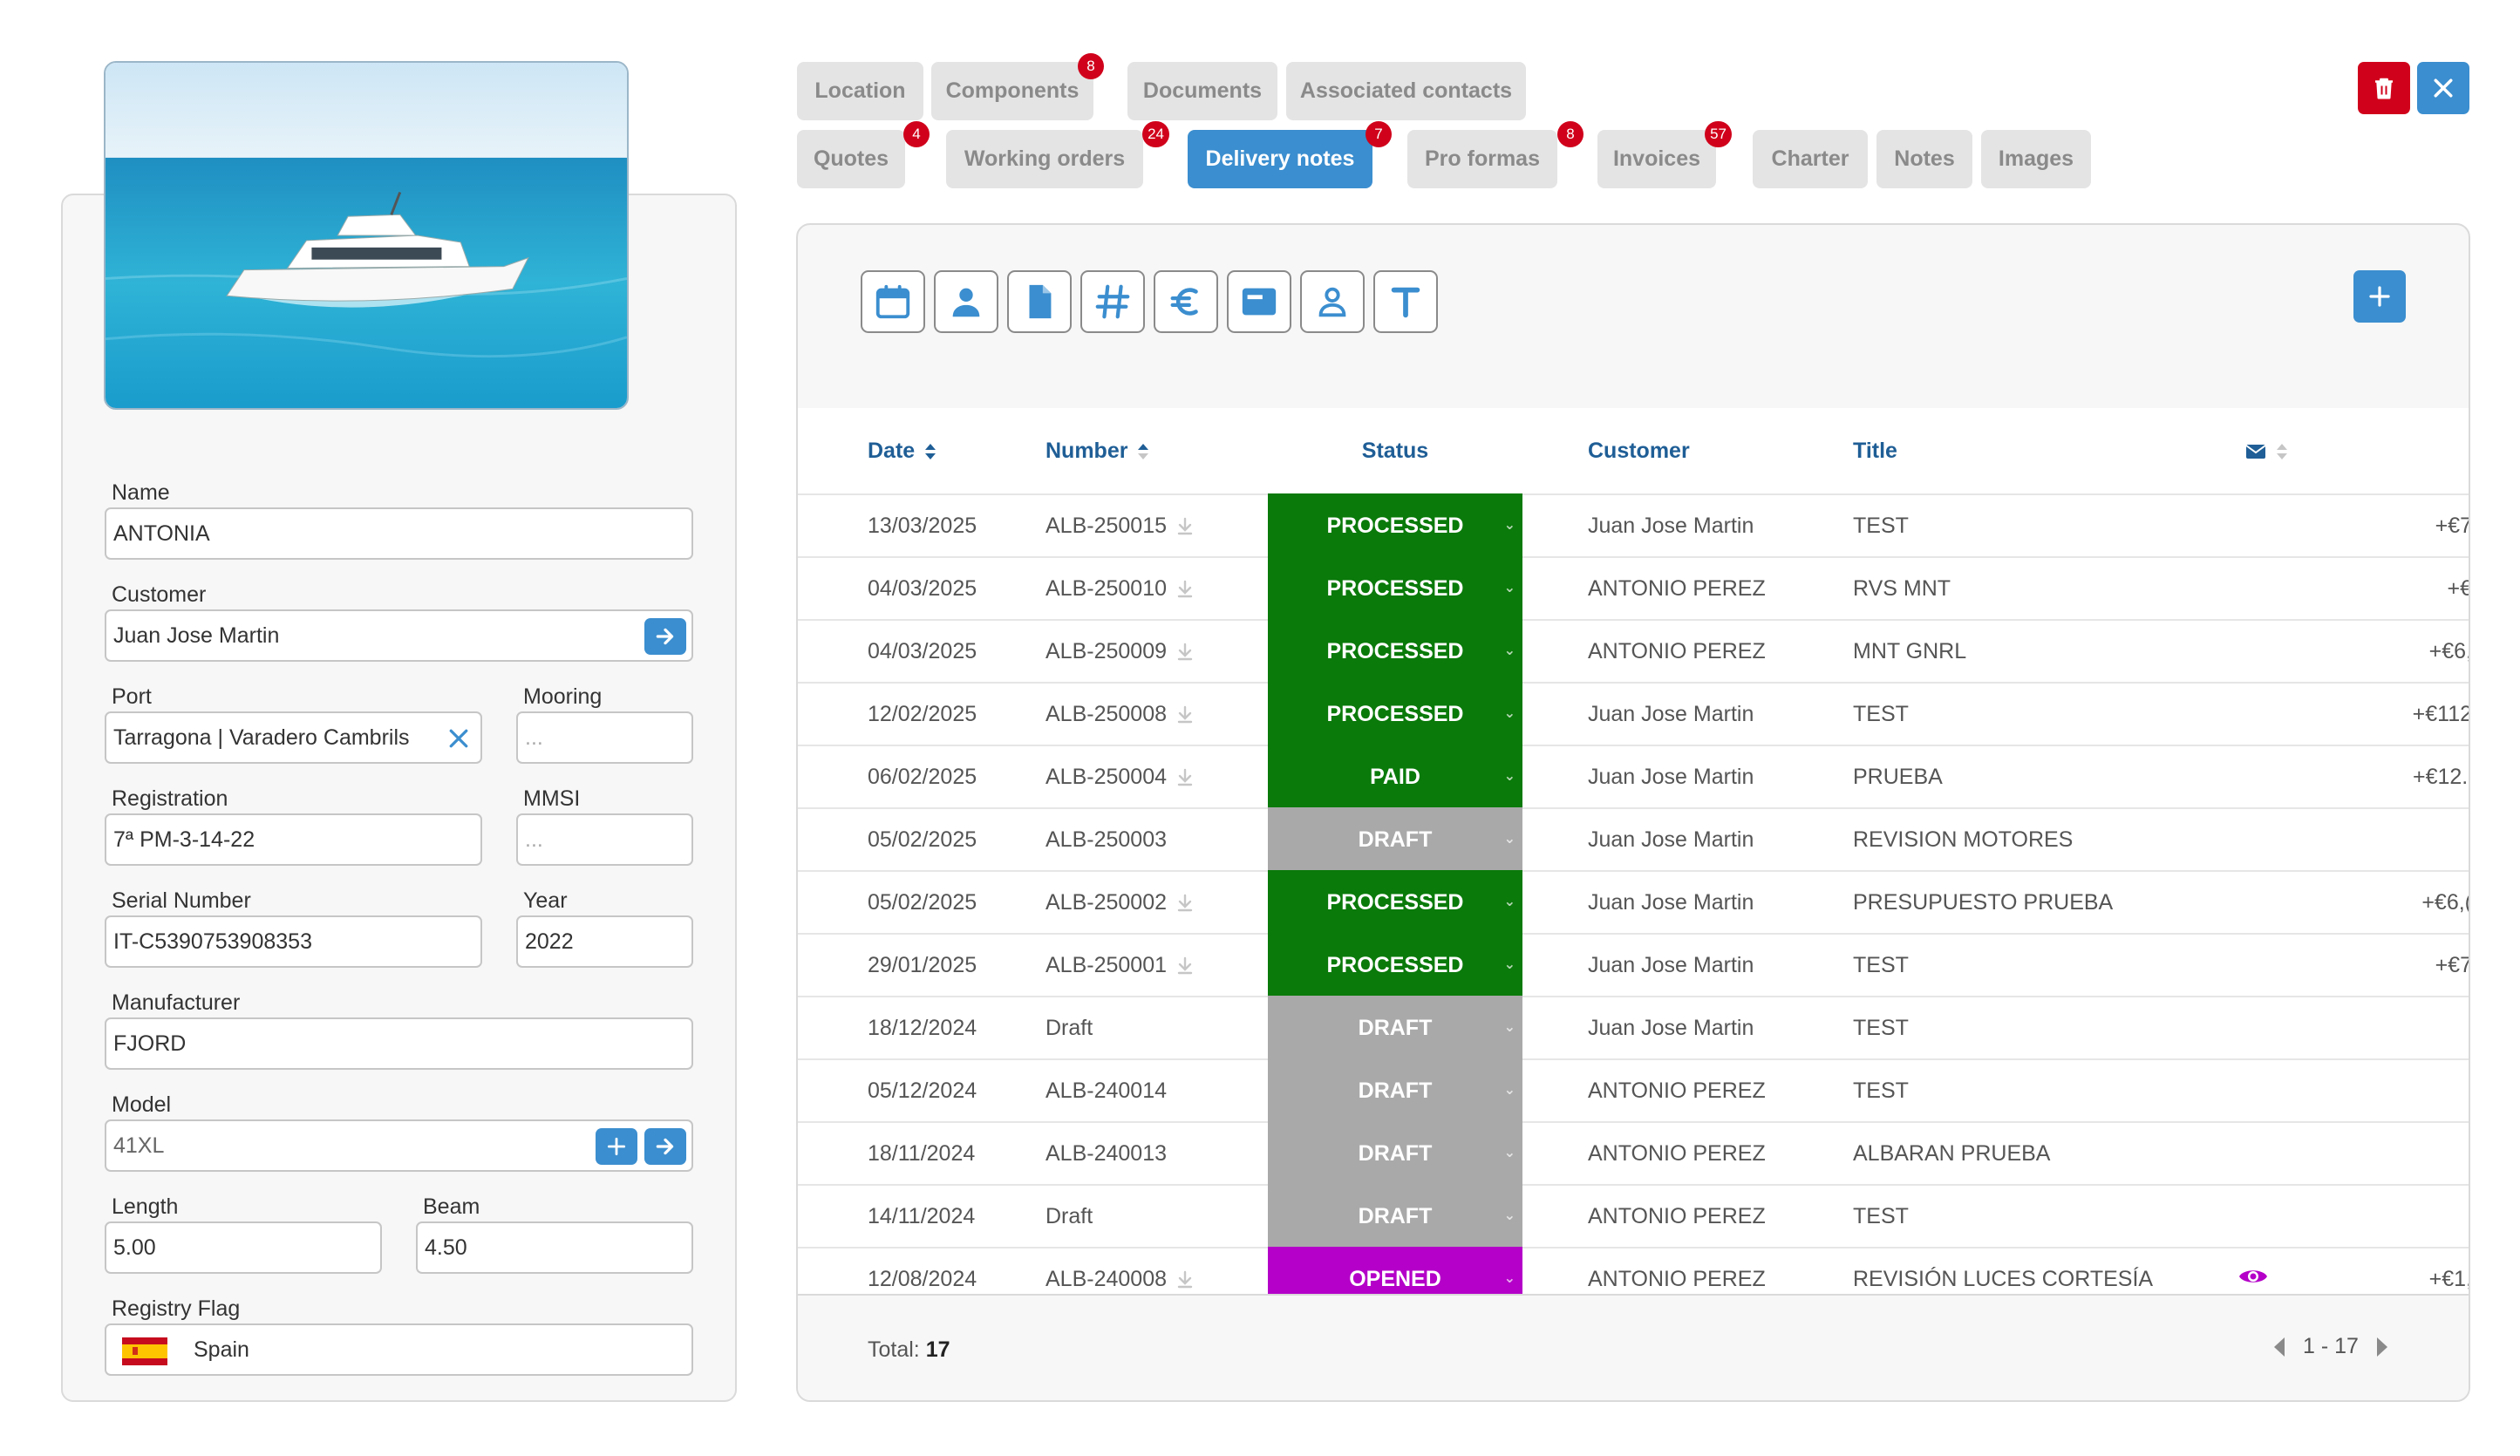 The height and width of the screenshot is (1456, 2520). I want to click on column-header-email, so click(2265, 450).